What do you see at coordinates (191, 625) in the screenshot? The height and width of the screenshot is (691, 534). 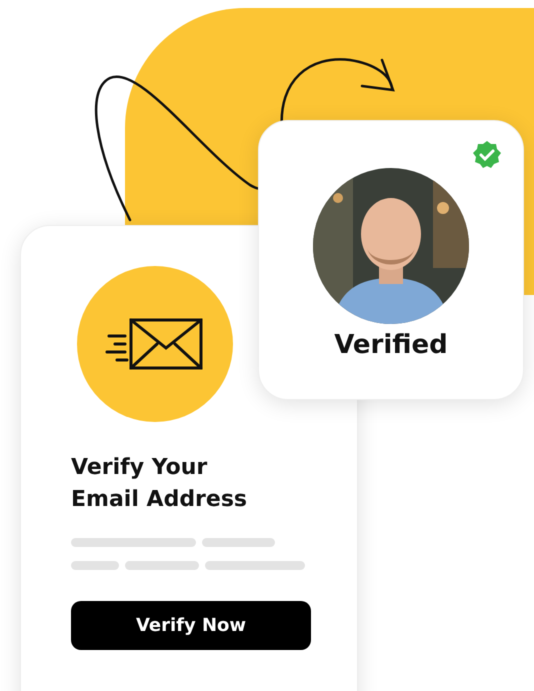 I see `verify-button: Verify Now` at bounding box center [191, 625].